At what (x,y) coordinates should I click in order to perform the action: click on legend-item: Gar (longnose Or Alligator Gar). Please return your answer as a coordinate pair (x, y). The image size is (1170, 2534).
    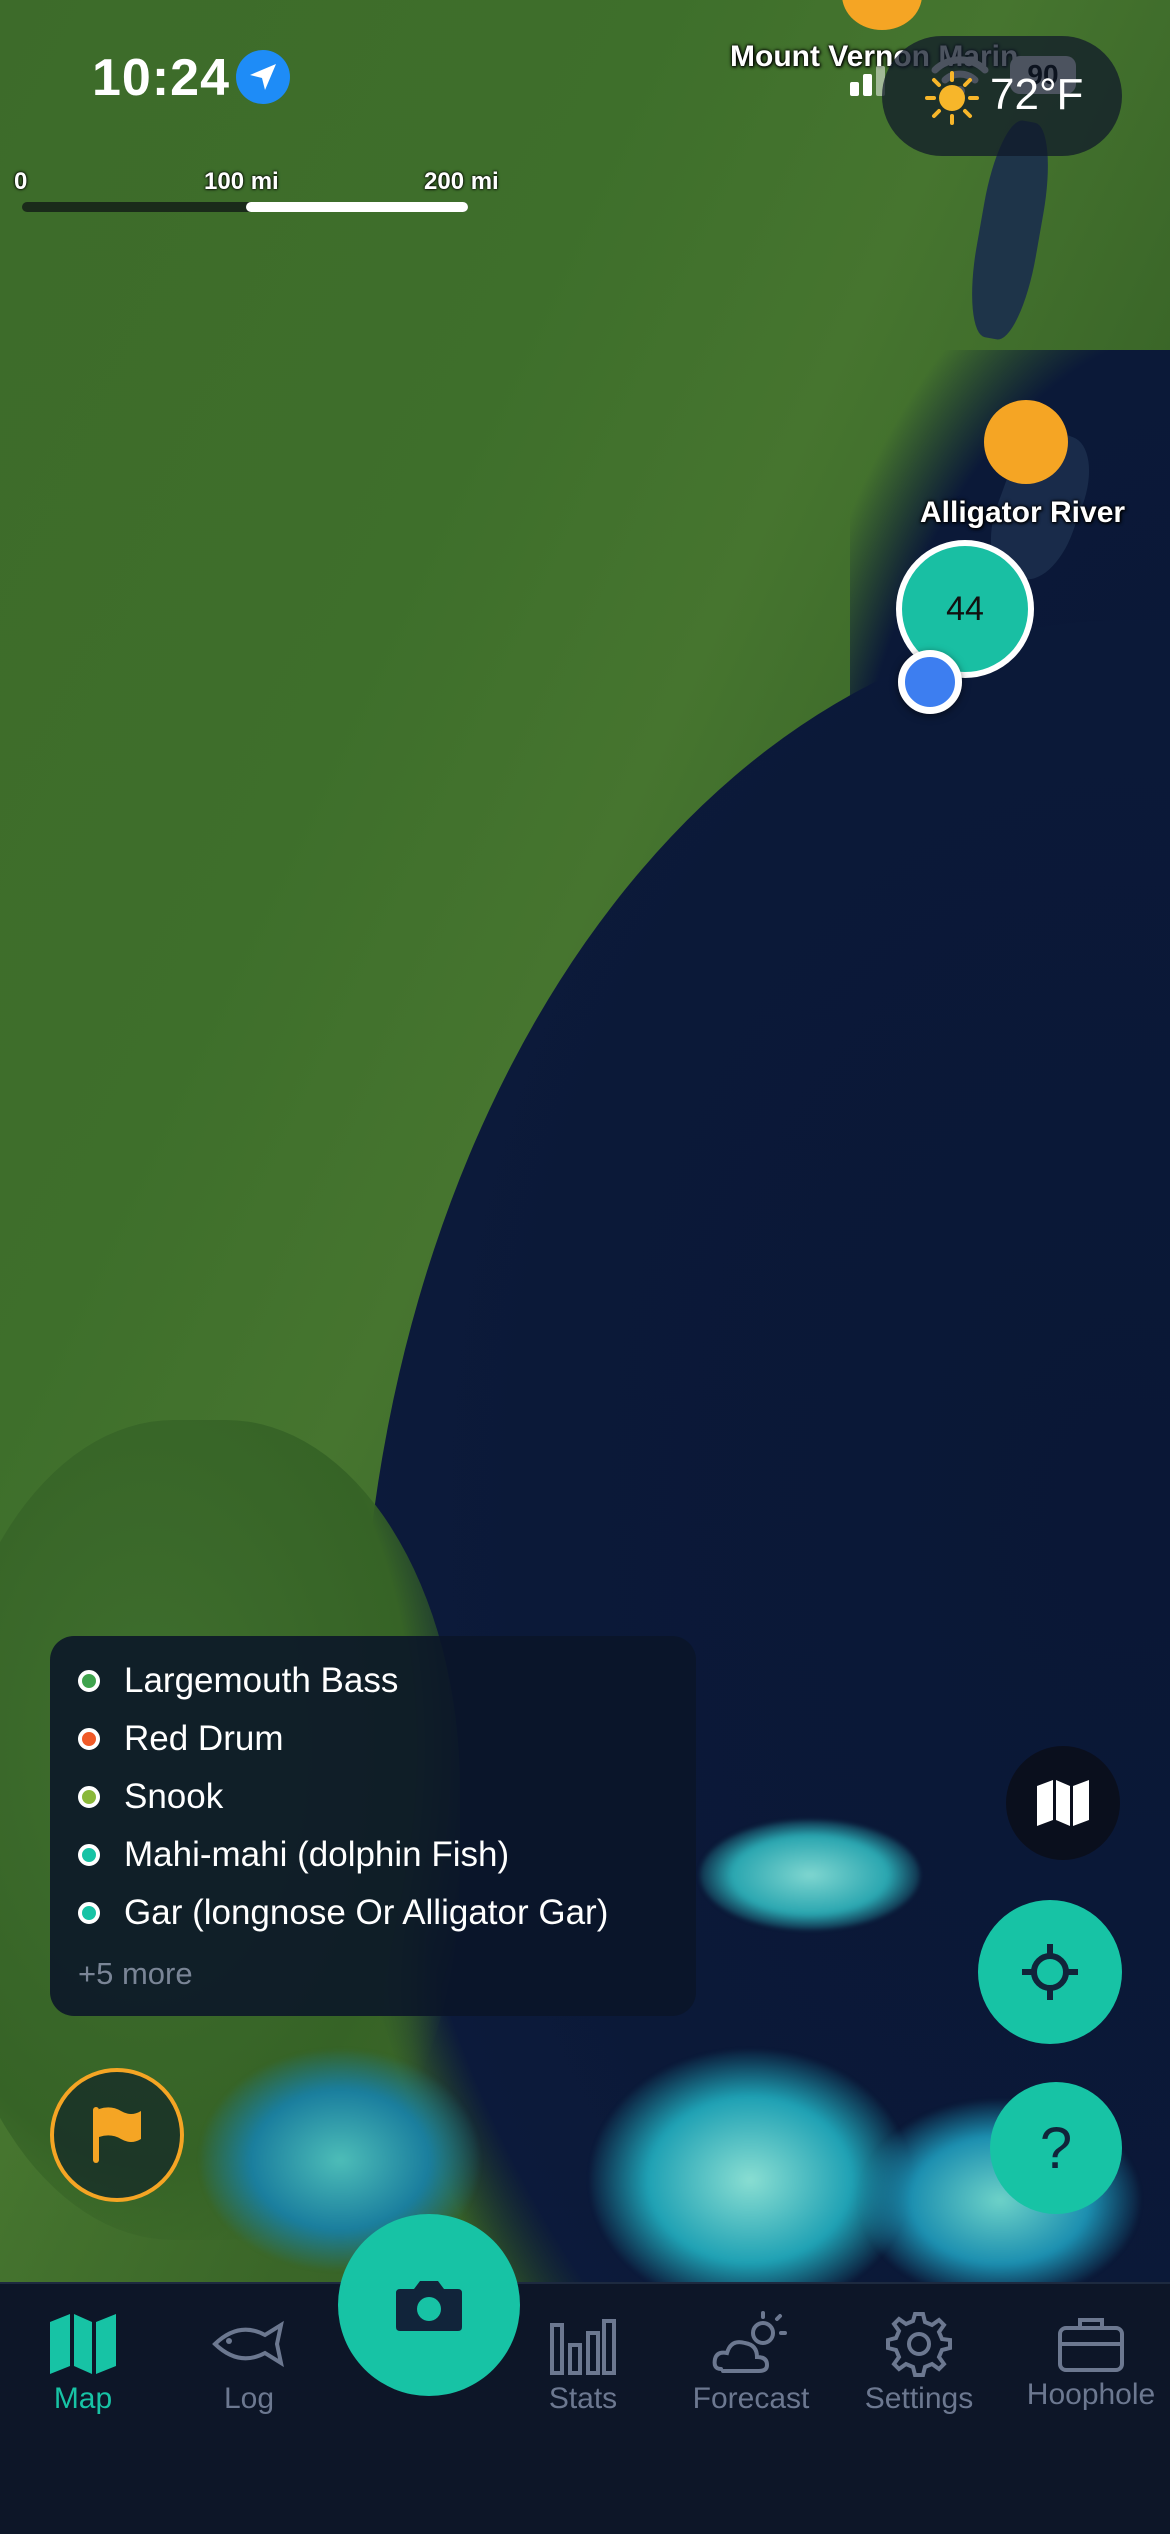
    Looking at the image, I should click on (343, 1913).